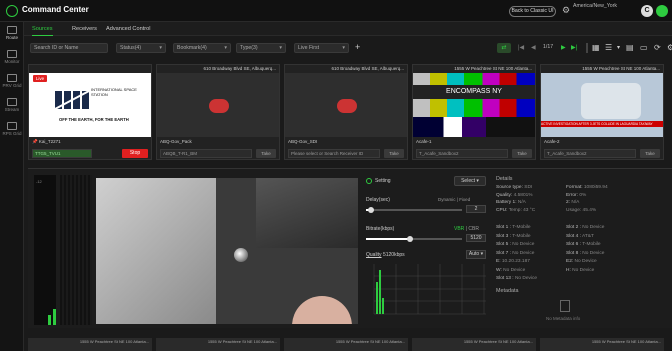 This screenshot has width=672, height=351. Describe the element at coordinates (303, 141) in the screenshot. I see `tile-name: ABQ-Gov_SDI` at that location.